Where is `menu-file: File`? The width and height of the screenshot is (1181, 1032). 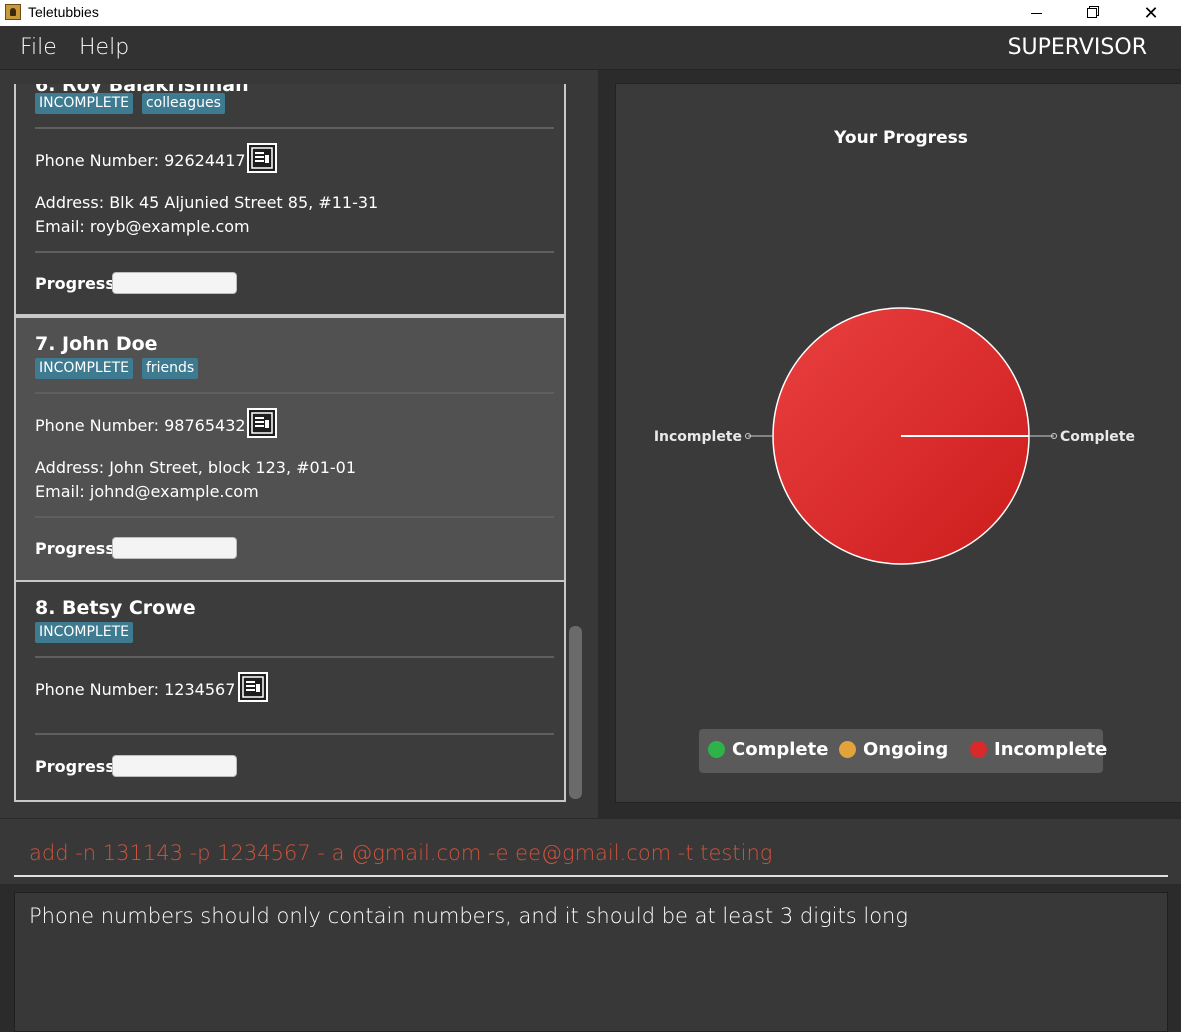 menu-file: File is located at coordinates (38, 47).